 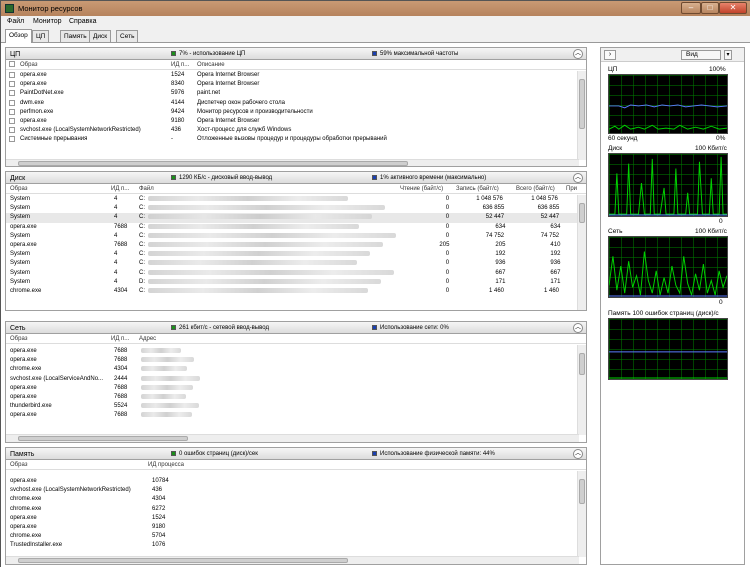 I want to click on col-priority: При, so click(x=571, y=189).